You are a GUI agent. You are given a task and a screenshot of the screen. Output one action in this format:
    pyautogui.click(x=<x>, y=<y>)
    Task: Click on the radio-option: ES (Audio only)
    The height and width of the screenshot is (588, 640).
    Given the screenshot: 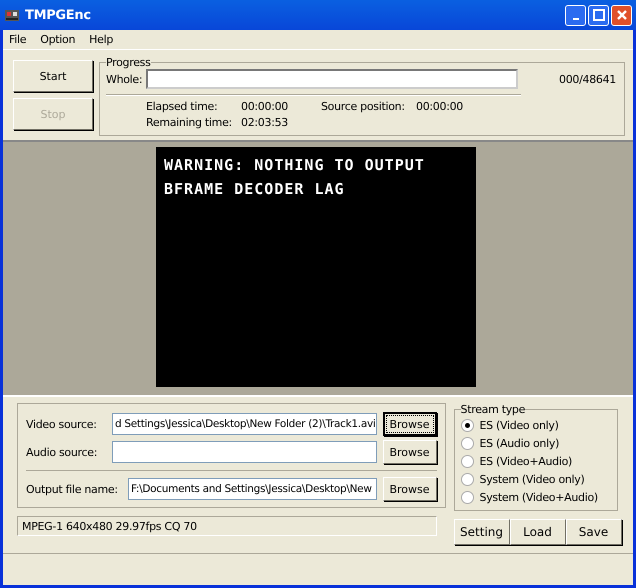 What is the action you would take?
    pyautogui.click(x=535, y=443)
    